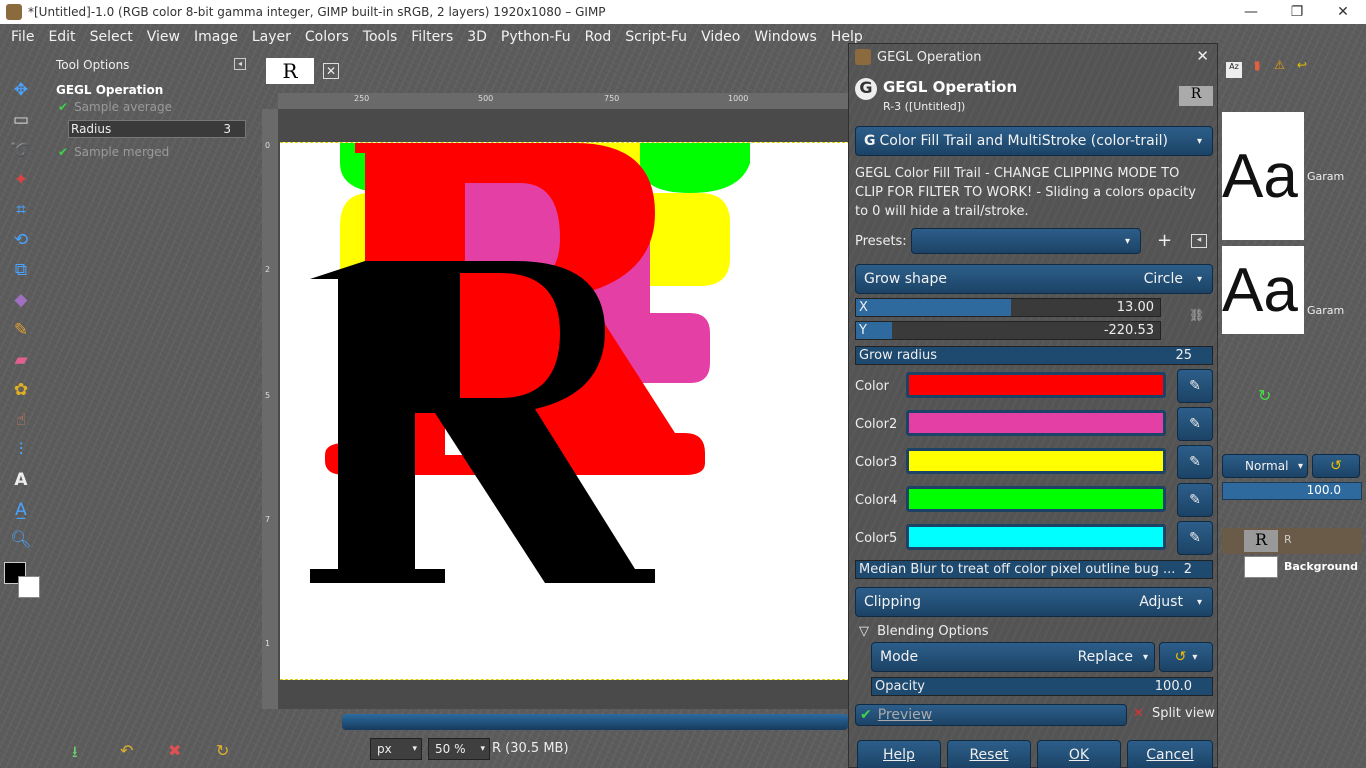  Describe the element at coordinates (21, 270) in the screenshot. I see `warp-icon: ⧉` at that location.